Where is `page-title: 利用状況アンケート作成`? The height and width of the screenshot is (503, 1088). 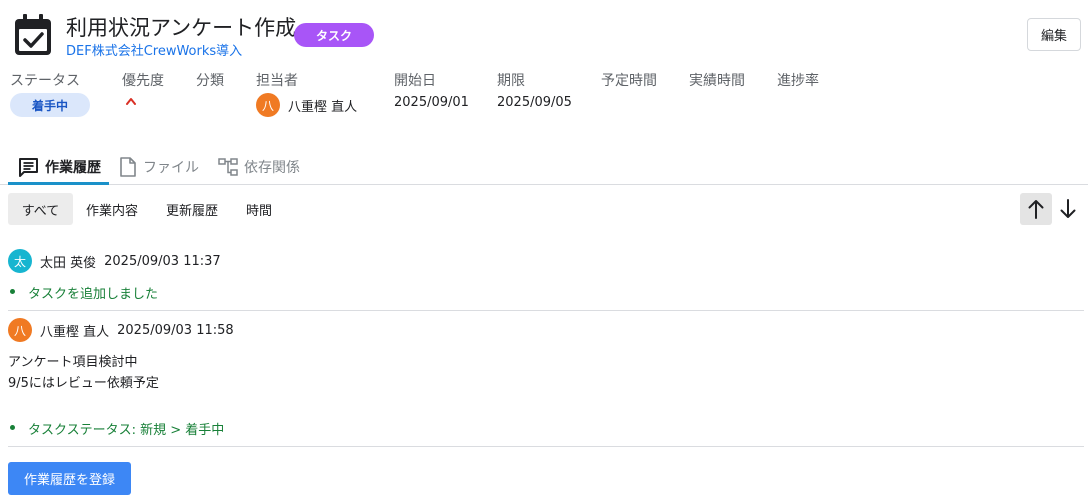
page-title: 利用状況アンケート作成 is located at coordinates (181, 28).